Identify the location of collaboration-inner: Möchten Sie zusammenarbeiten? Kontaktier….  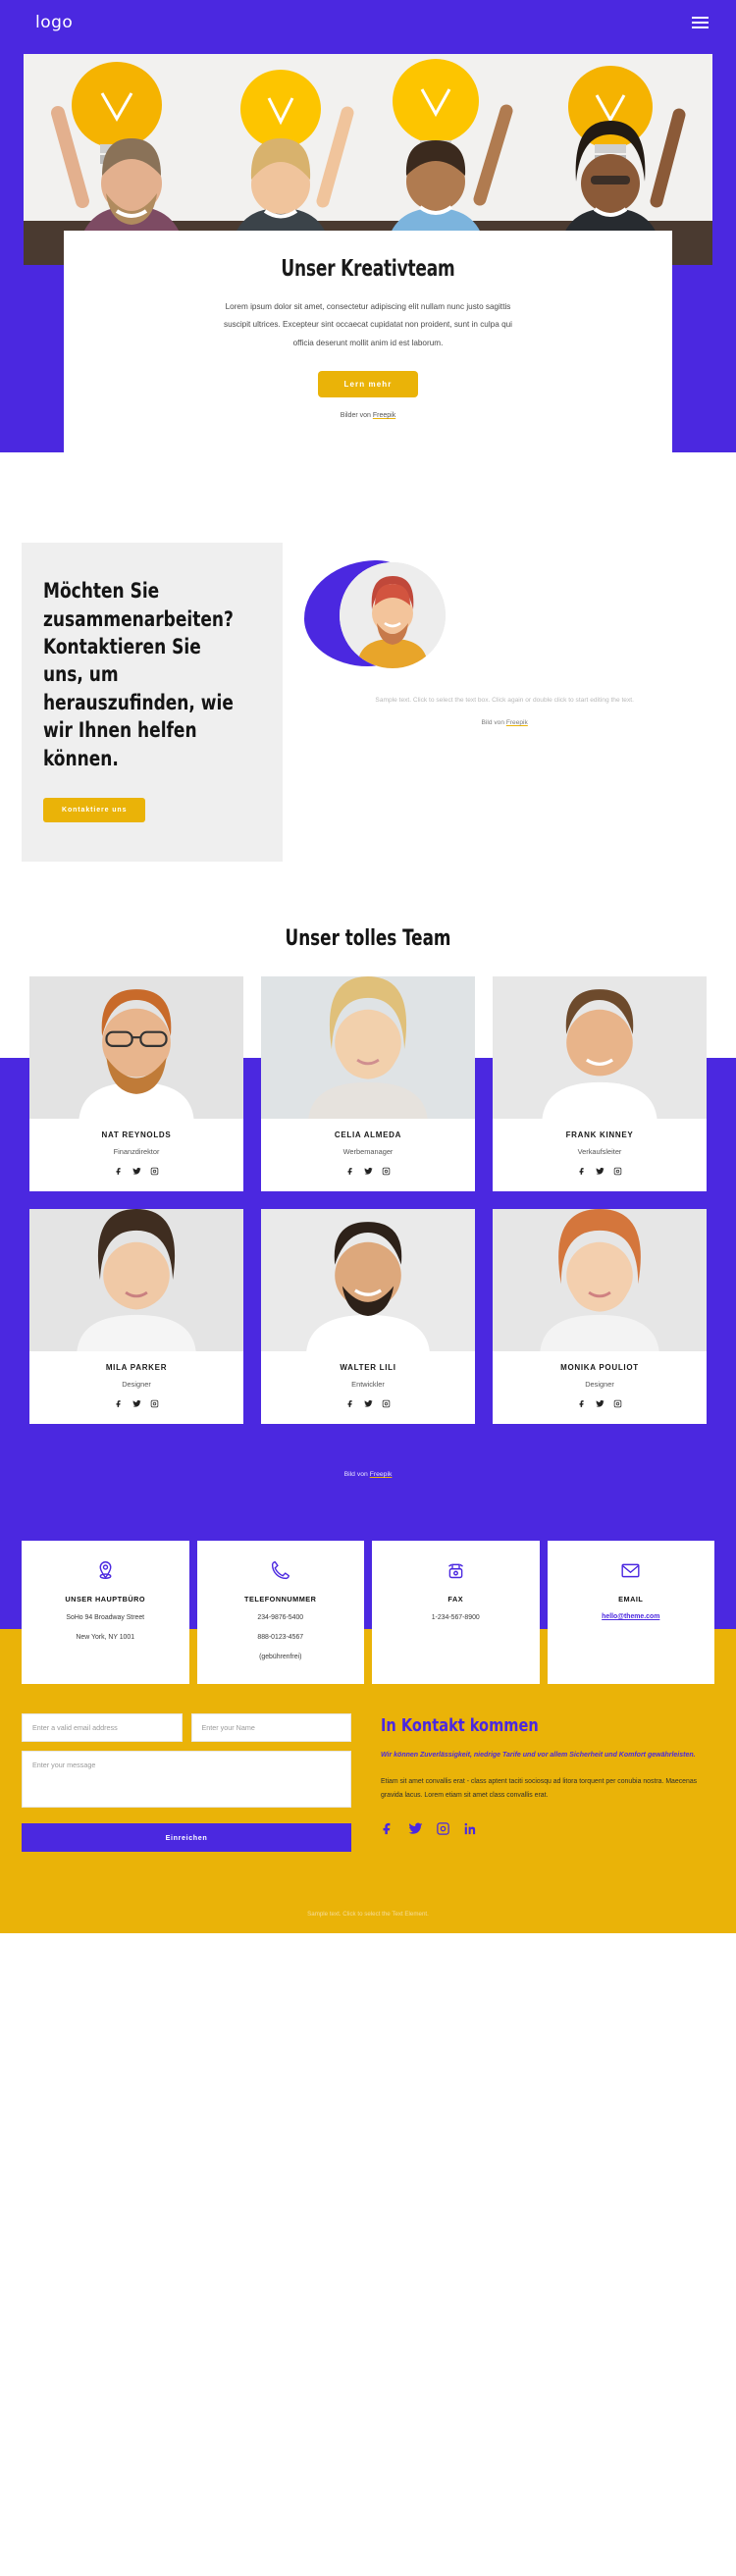
(368, 702).